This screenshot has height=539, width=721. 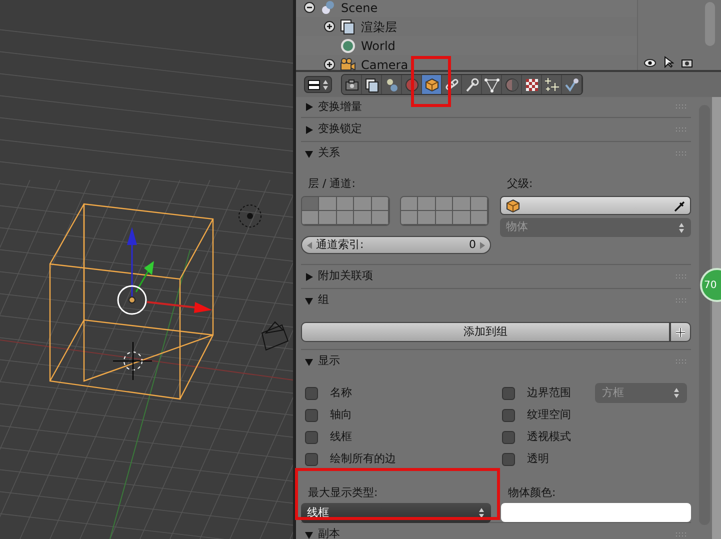 I want to click on eye-icon, so click(x=650, y=63).